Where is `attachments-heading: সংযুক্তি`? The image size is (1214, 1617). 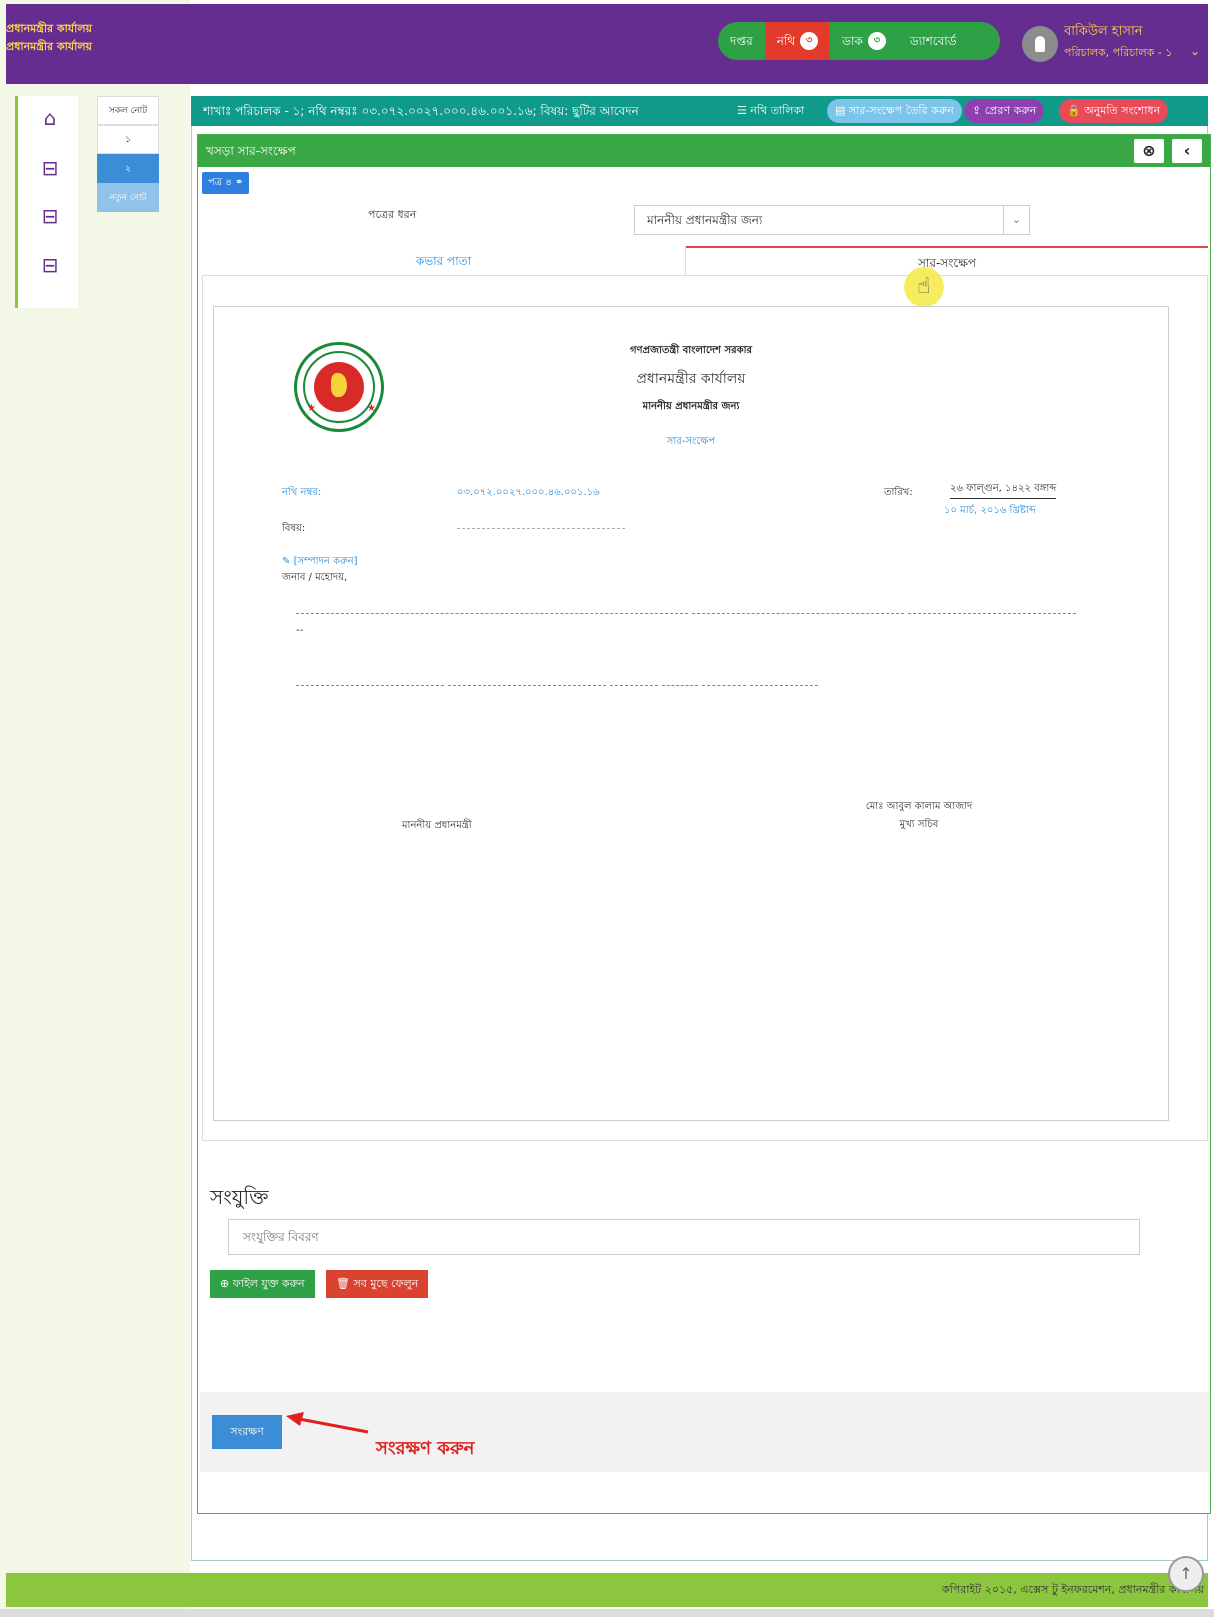 attachments-heading: সংযুক্তি is located at coordinates (239, 1197).